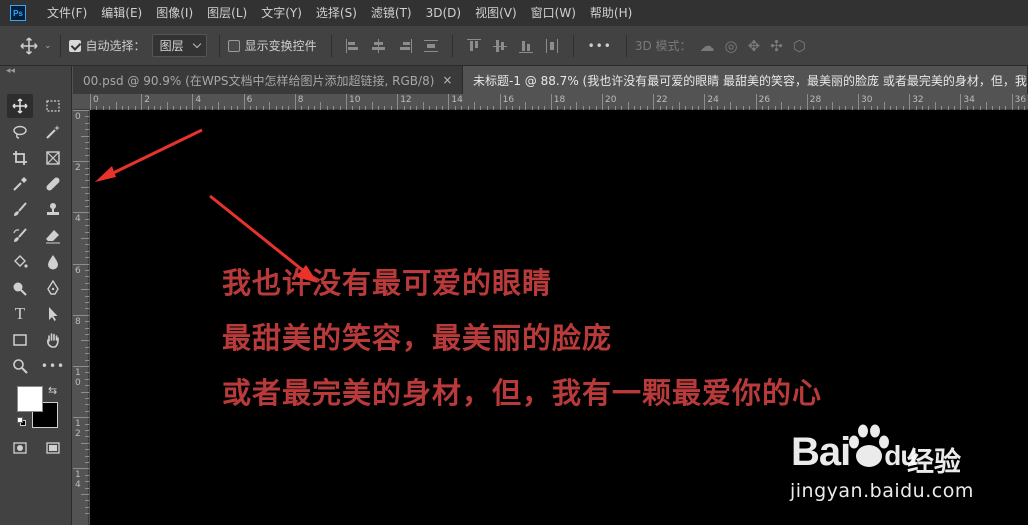 The image size is (1028, 525). What do you see at coordinates (20, 448) in the screenshot?
I see `quick-mask-icon` at bounding box center [20, 448].